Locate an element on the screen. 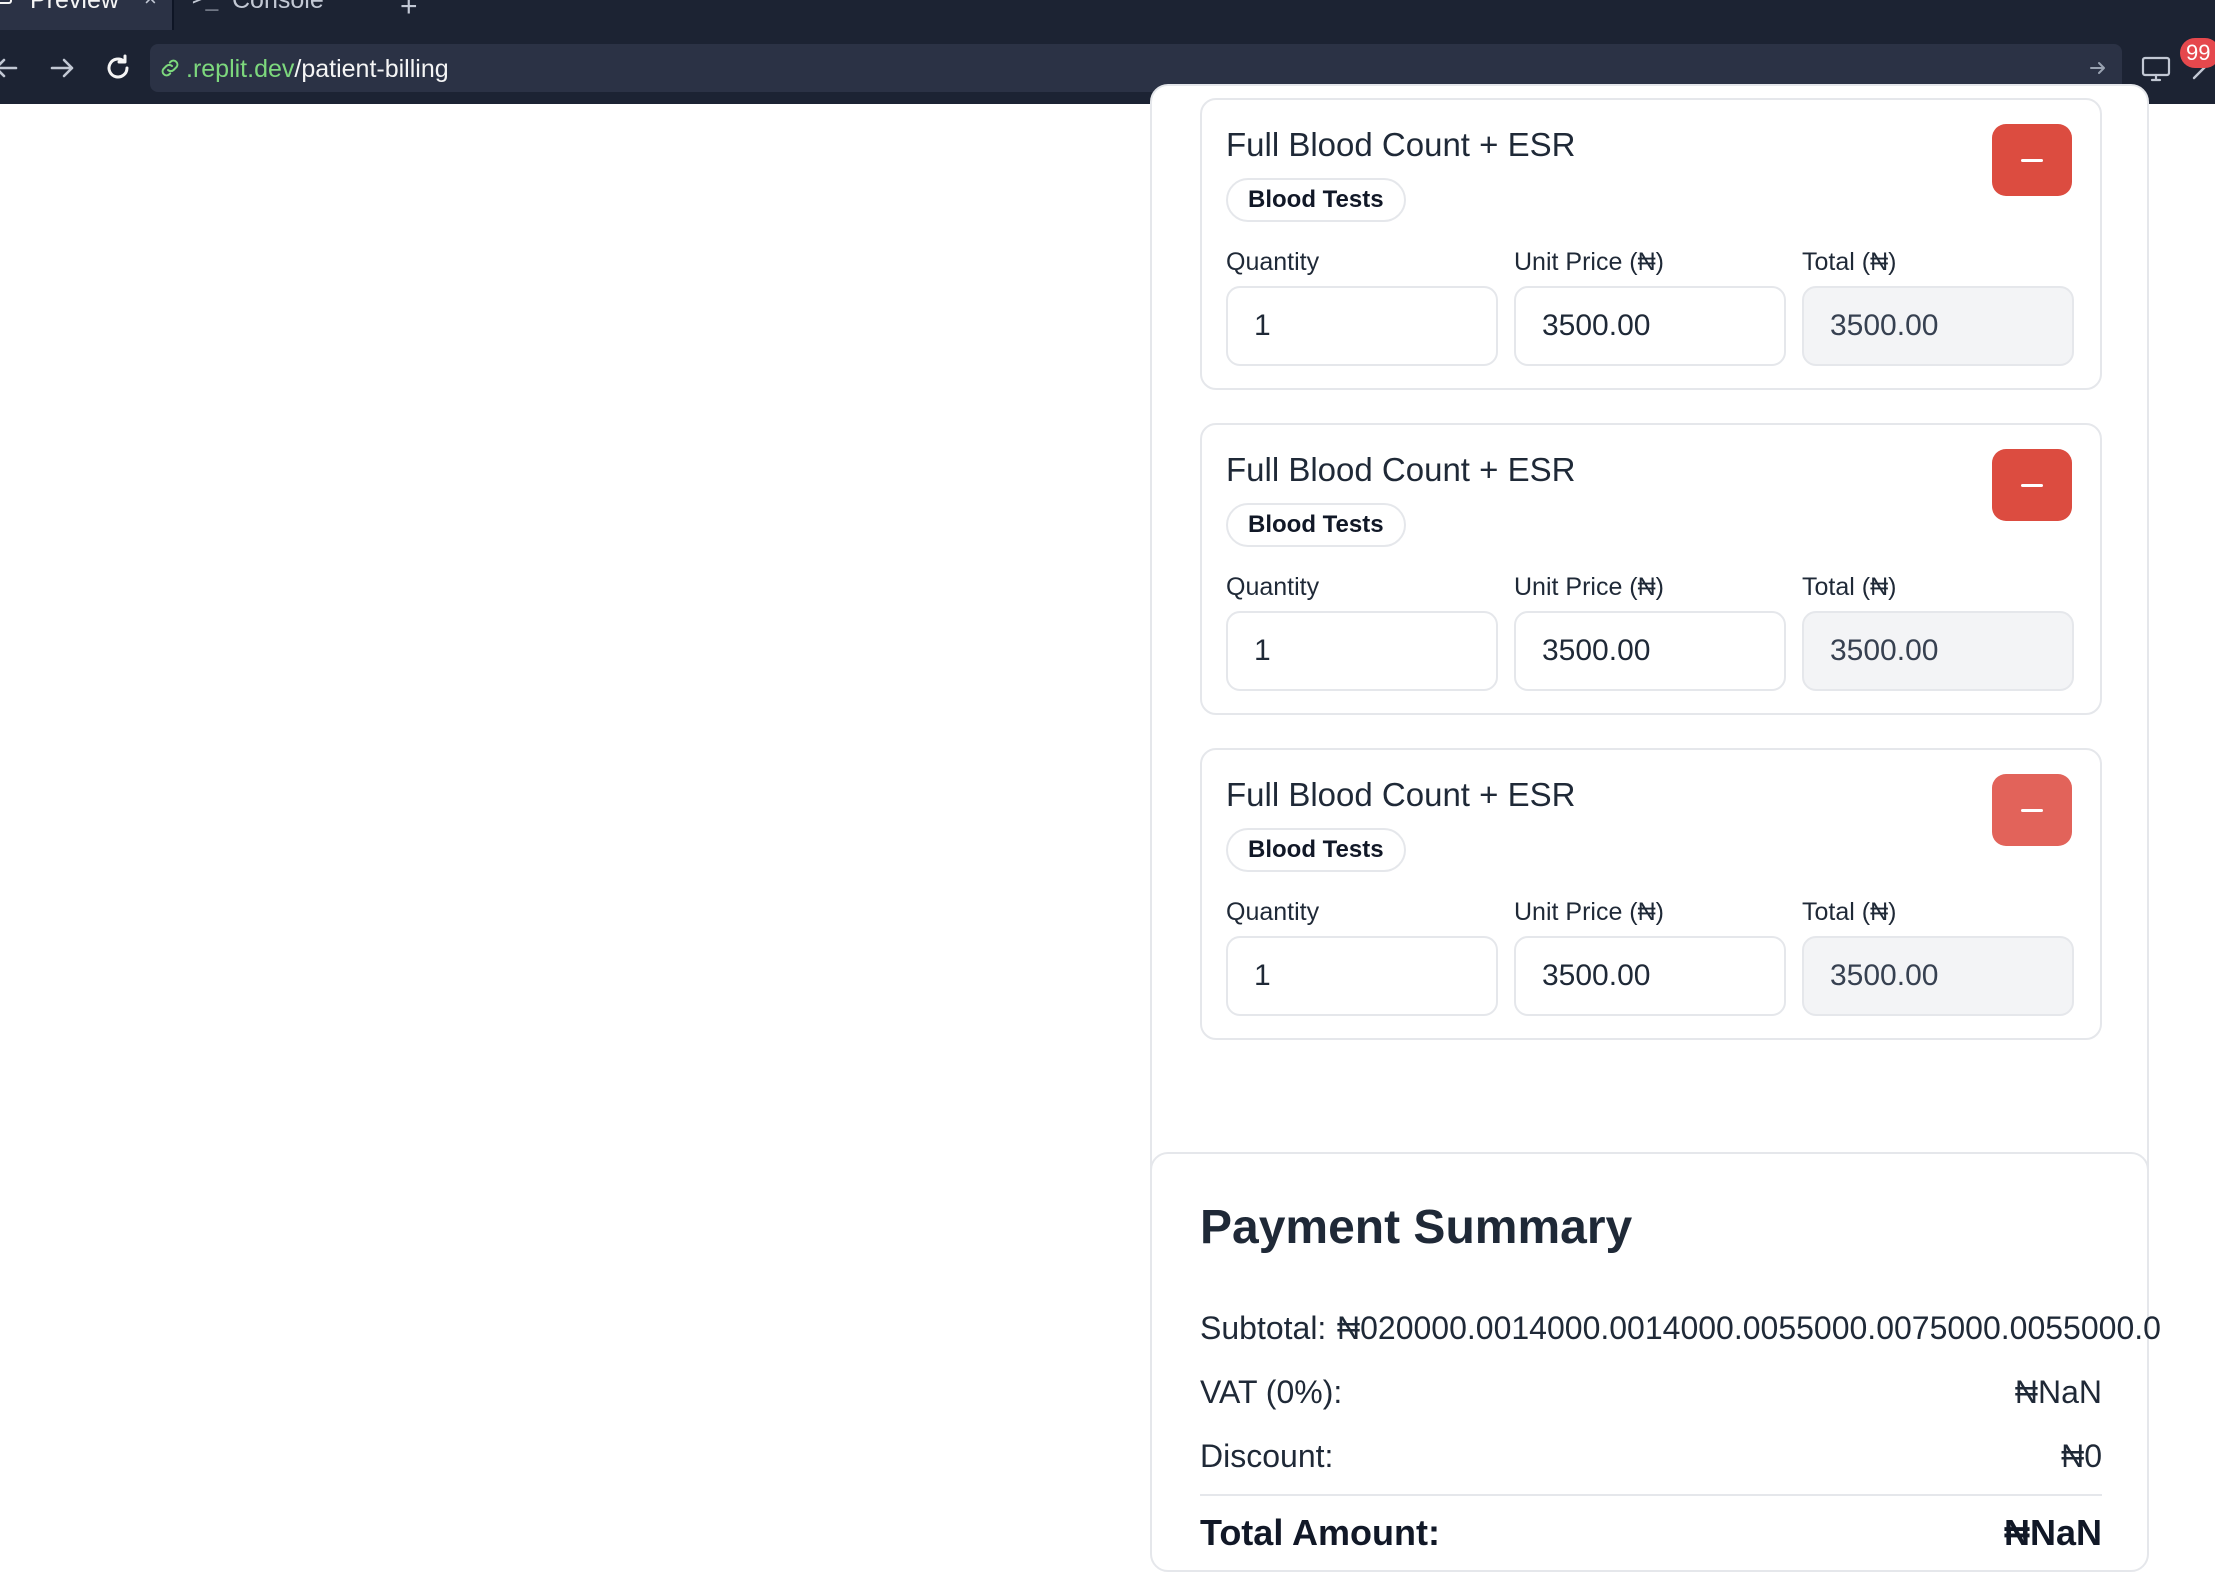 This screenshot has width=2215, height=1572. tab-preview-label: Preview is located at coordinates (74, 7).